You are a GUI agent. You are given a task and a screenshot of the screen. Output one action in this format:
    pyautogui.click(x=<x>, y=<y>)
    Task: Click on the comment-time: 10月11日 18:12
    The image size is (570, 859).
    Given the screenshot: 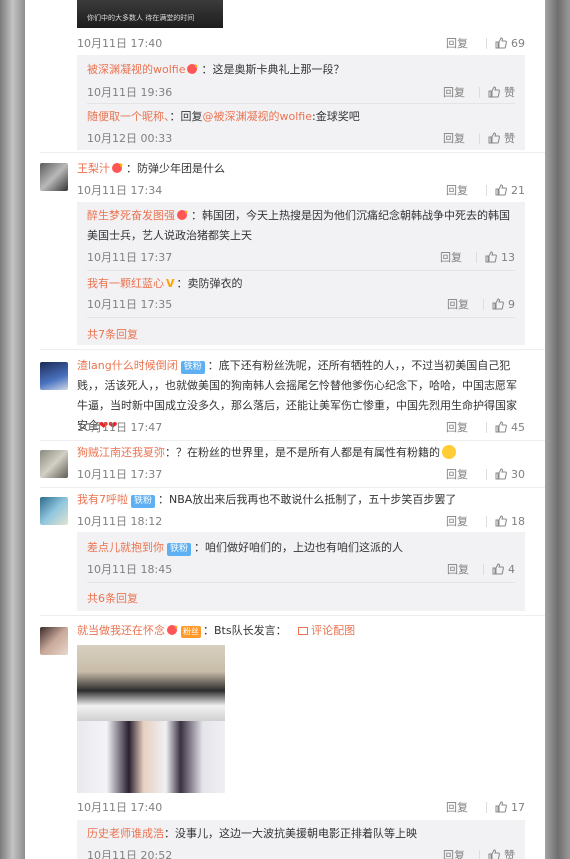 What is the action you would take?
    pyautogui.click(x=120, y=521)
    